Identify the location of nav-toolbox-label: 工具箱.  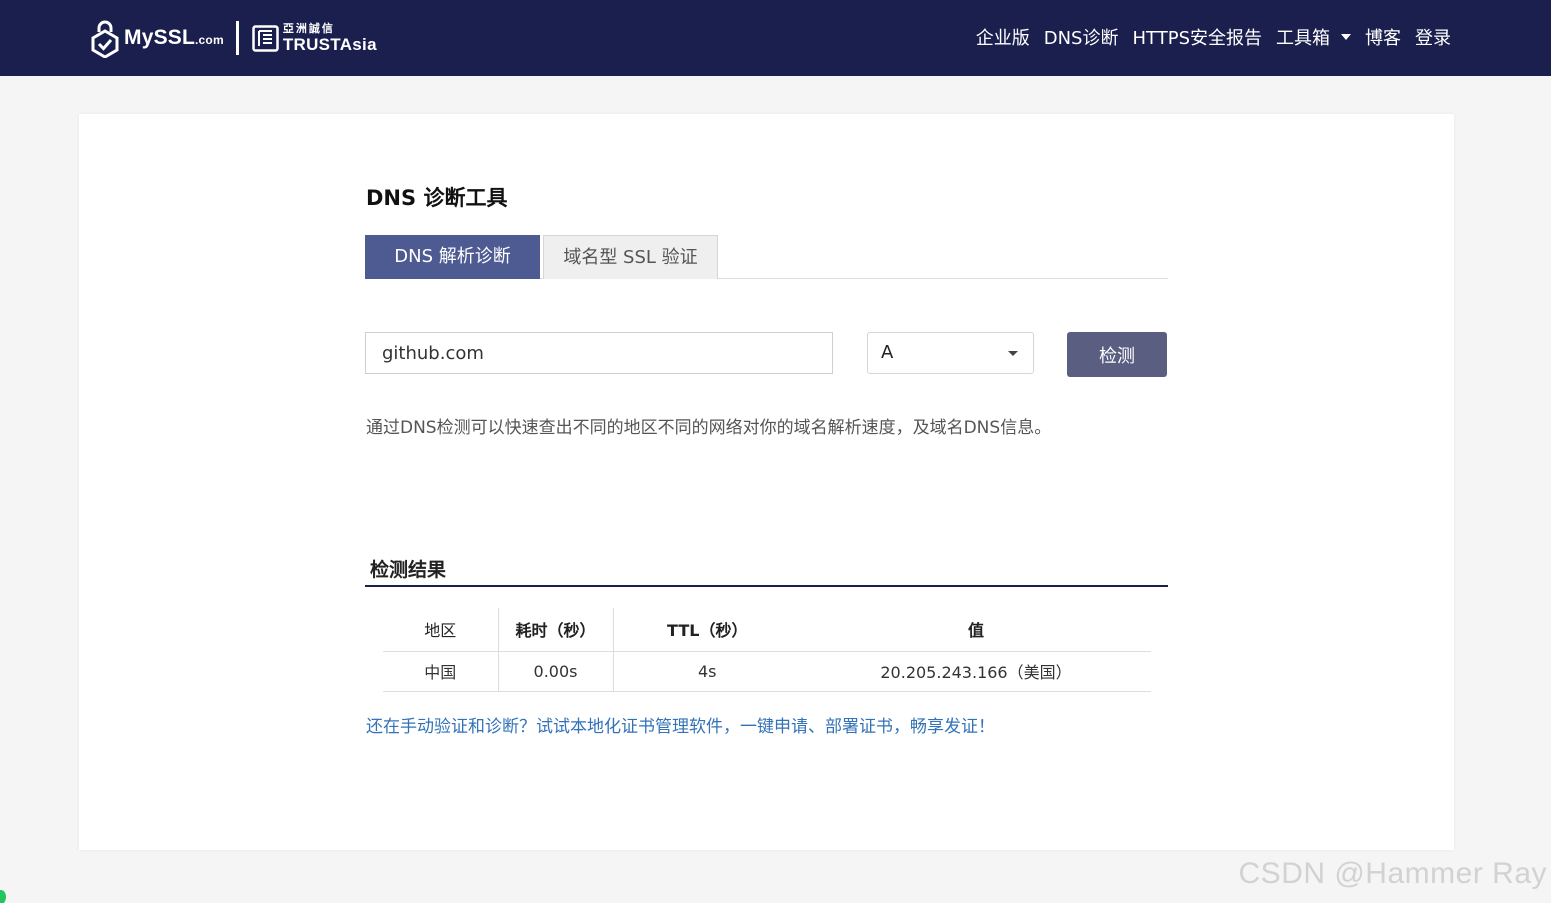
(1303, 38).